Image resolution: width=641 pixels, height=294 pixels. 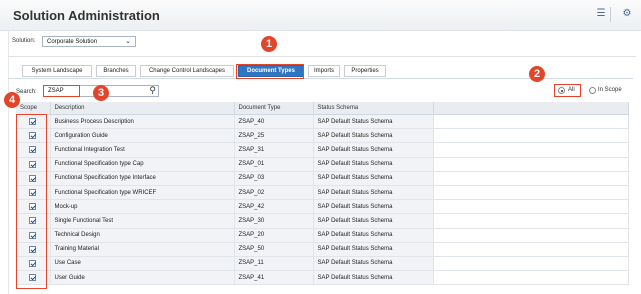 I want to click on tab-properties: Properties, so click(x=365, y=71).